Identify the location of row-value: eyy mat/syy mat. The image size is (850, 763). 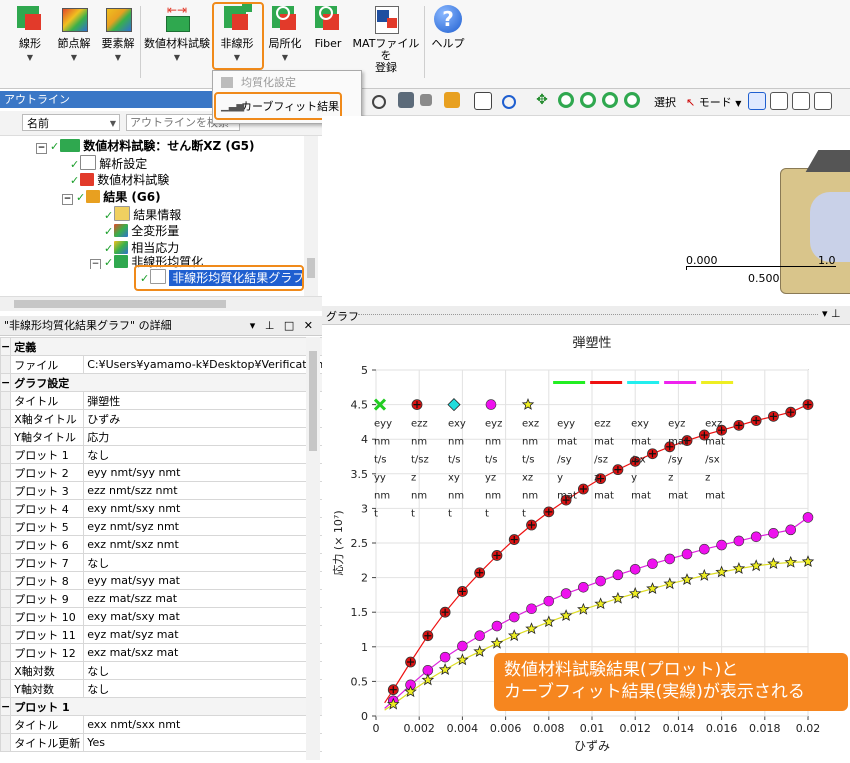
(202, 580).